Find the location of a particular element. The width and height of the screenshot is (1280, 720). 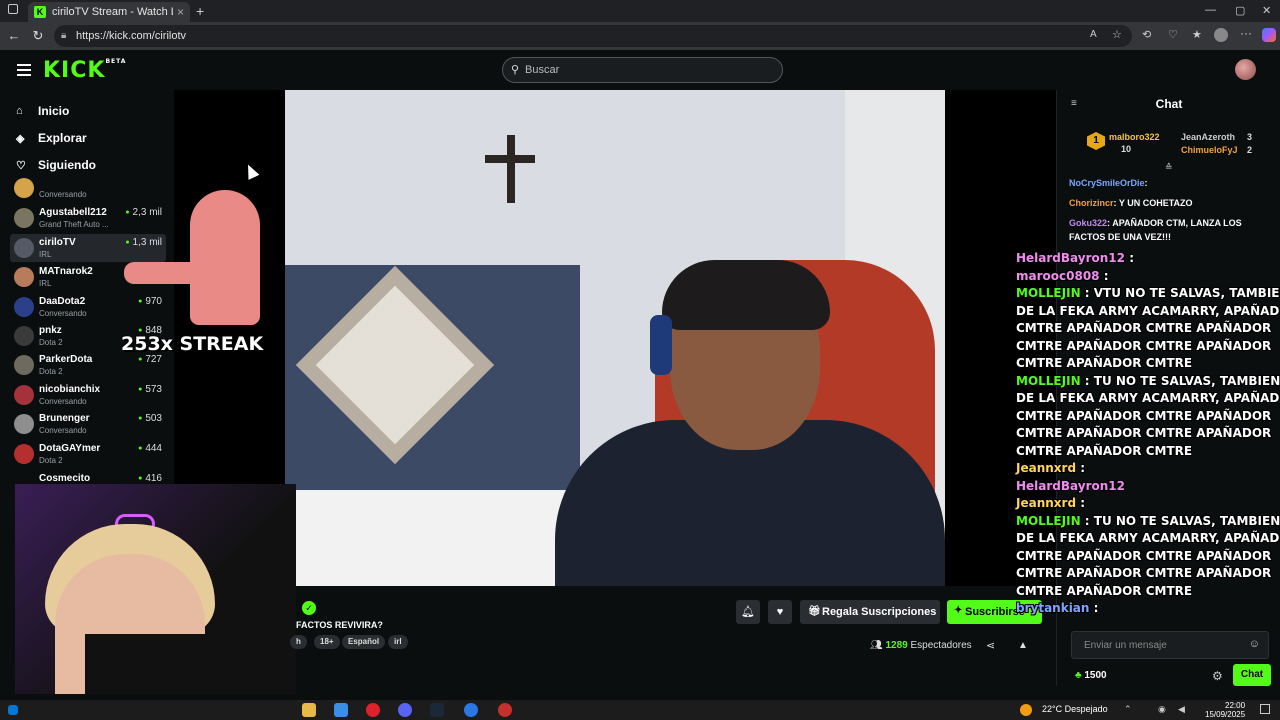

chat-message: NoCrySmileOrDie: is located at coordinates (1108, 183).